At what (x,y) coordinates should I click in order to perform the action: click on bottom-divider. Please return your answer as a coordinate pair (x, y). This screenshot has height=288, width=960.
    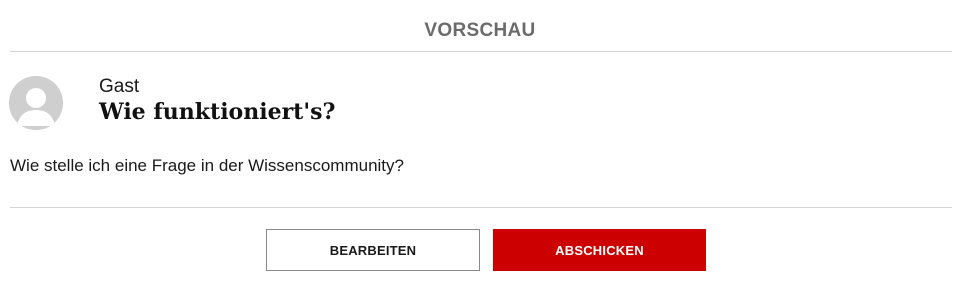
    Looking at the image, I should click on (481, 207).